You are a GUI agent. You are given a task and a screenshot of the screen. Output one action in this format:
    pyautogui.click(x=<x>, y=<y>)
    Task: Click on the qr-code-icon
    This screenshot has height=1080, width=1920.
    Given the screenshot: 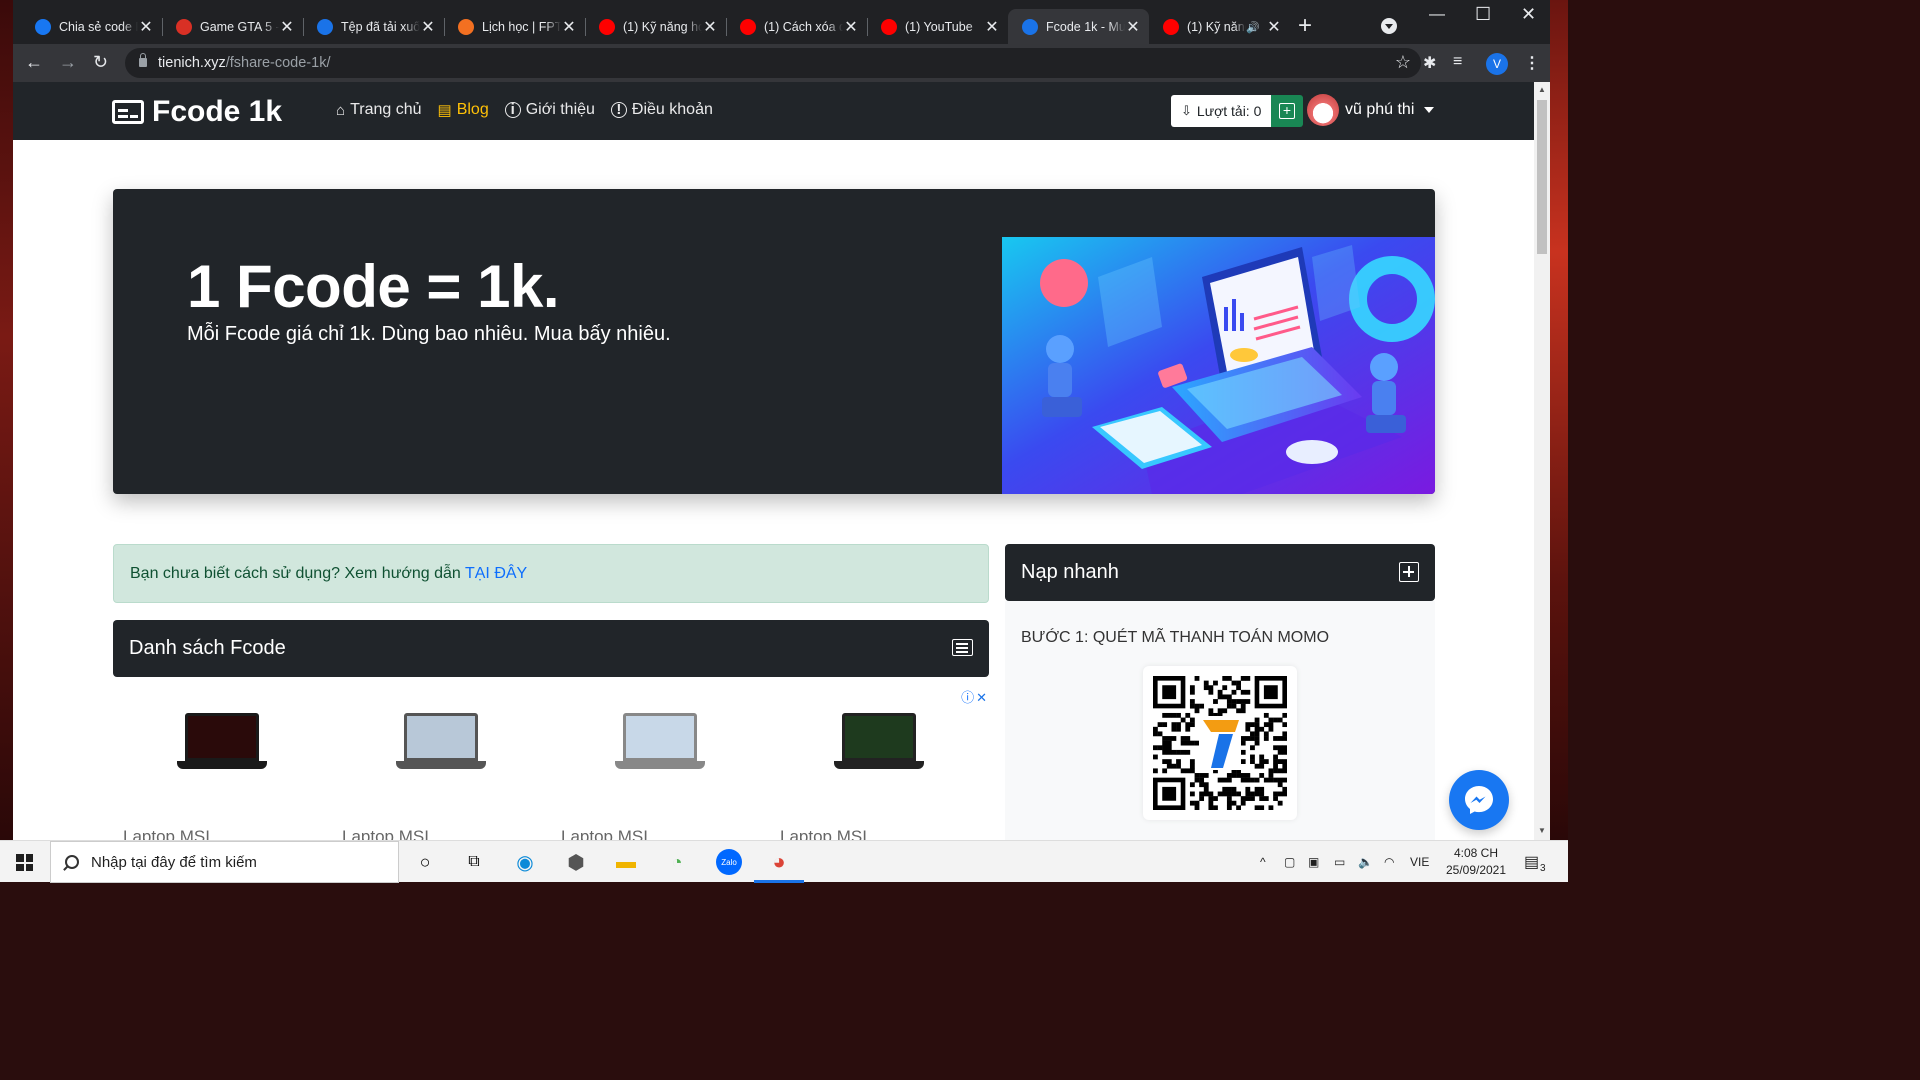 What is the action you would take?
    pyautogui.click(x=1220, y=743)
    